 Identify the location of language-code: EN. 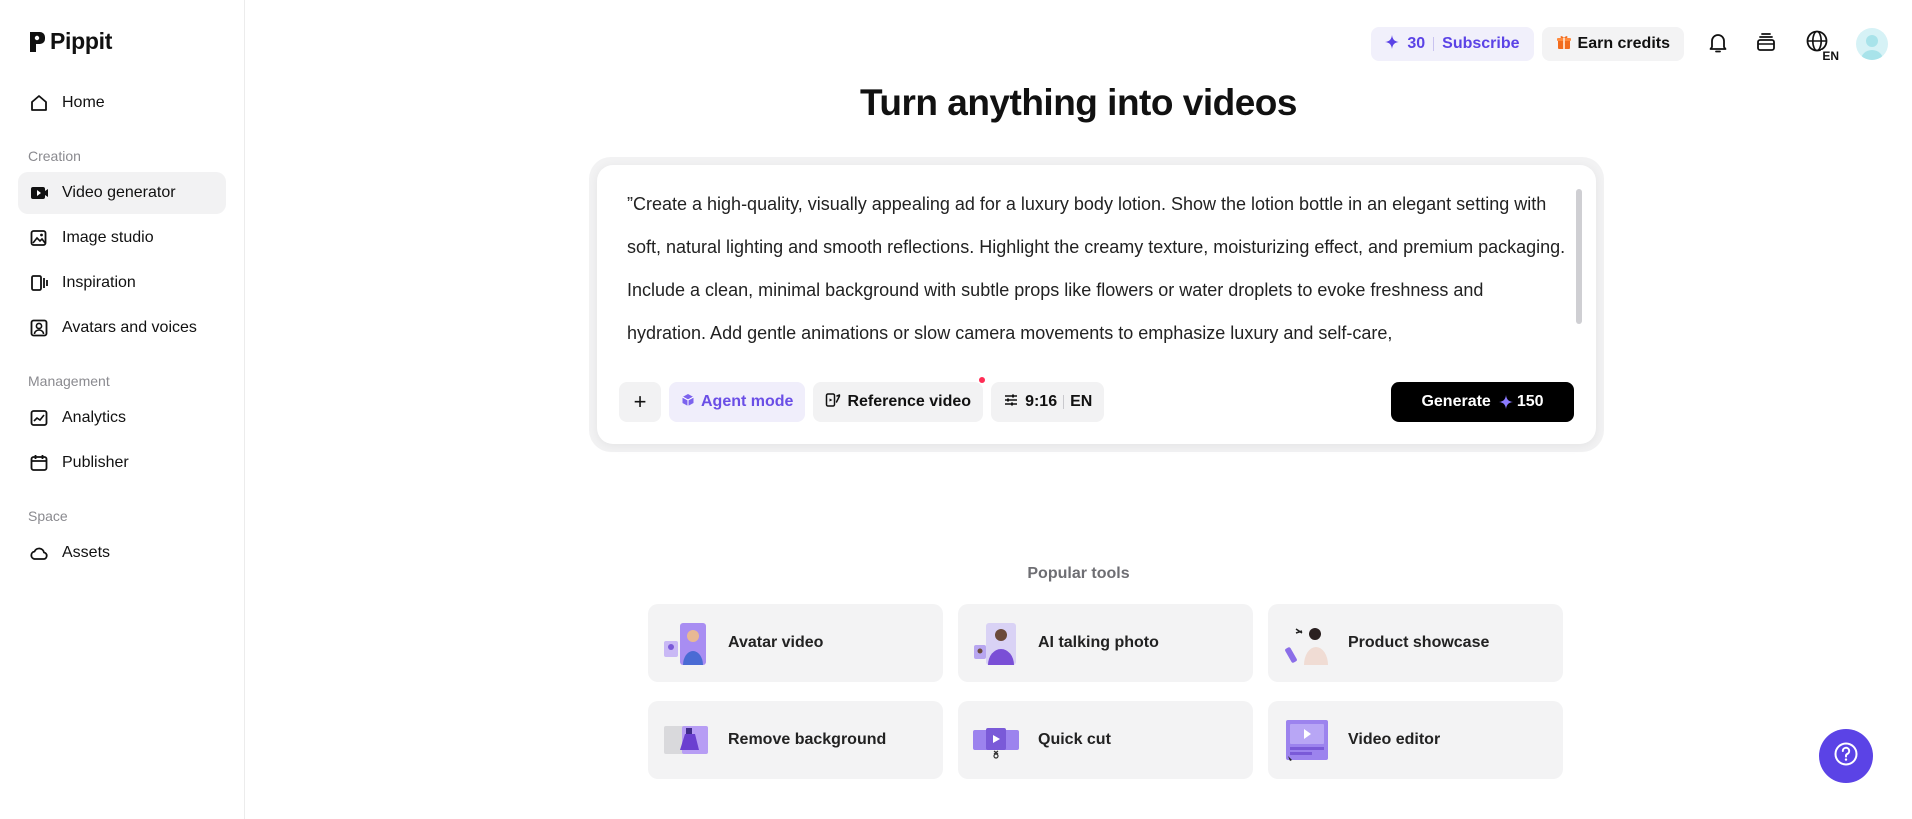
(1830, 56).